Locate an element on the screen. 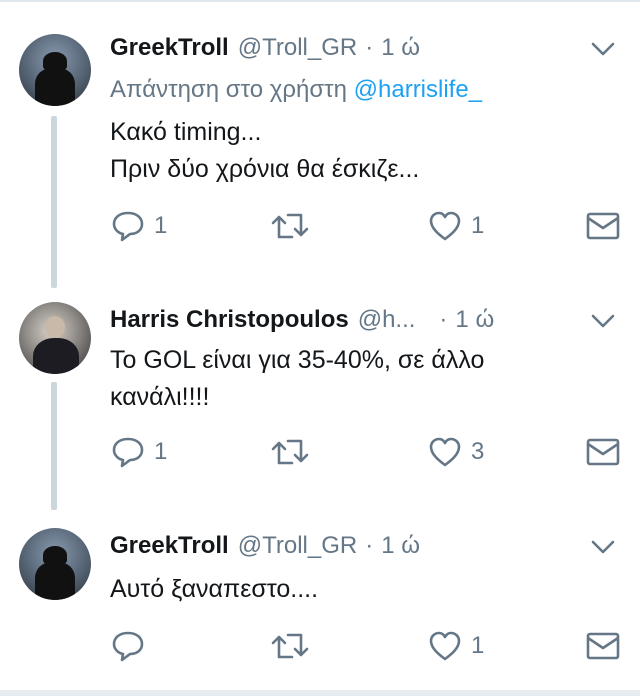 The image size is (640, 696). reply-button is located at coordinates (132, 646).